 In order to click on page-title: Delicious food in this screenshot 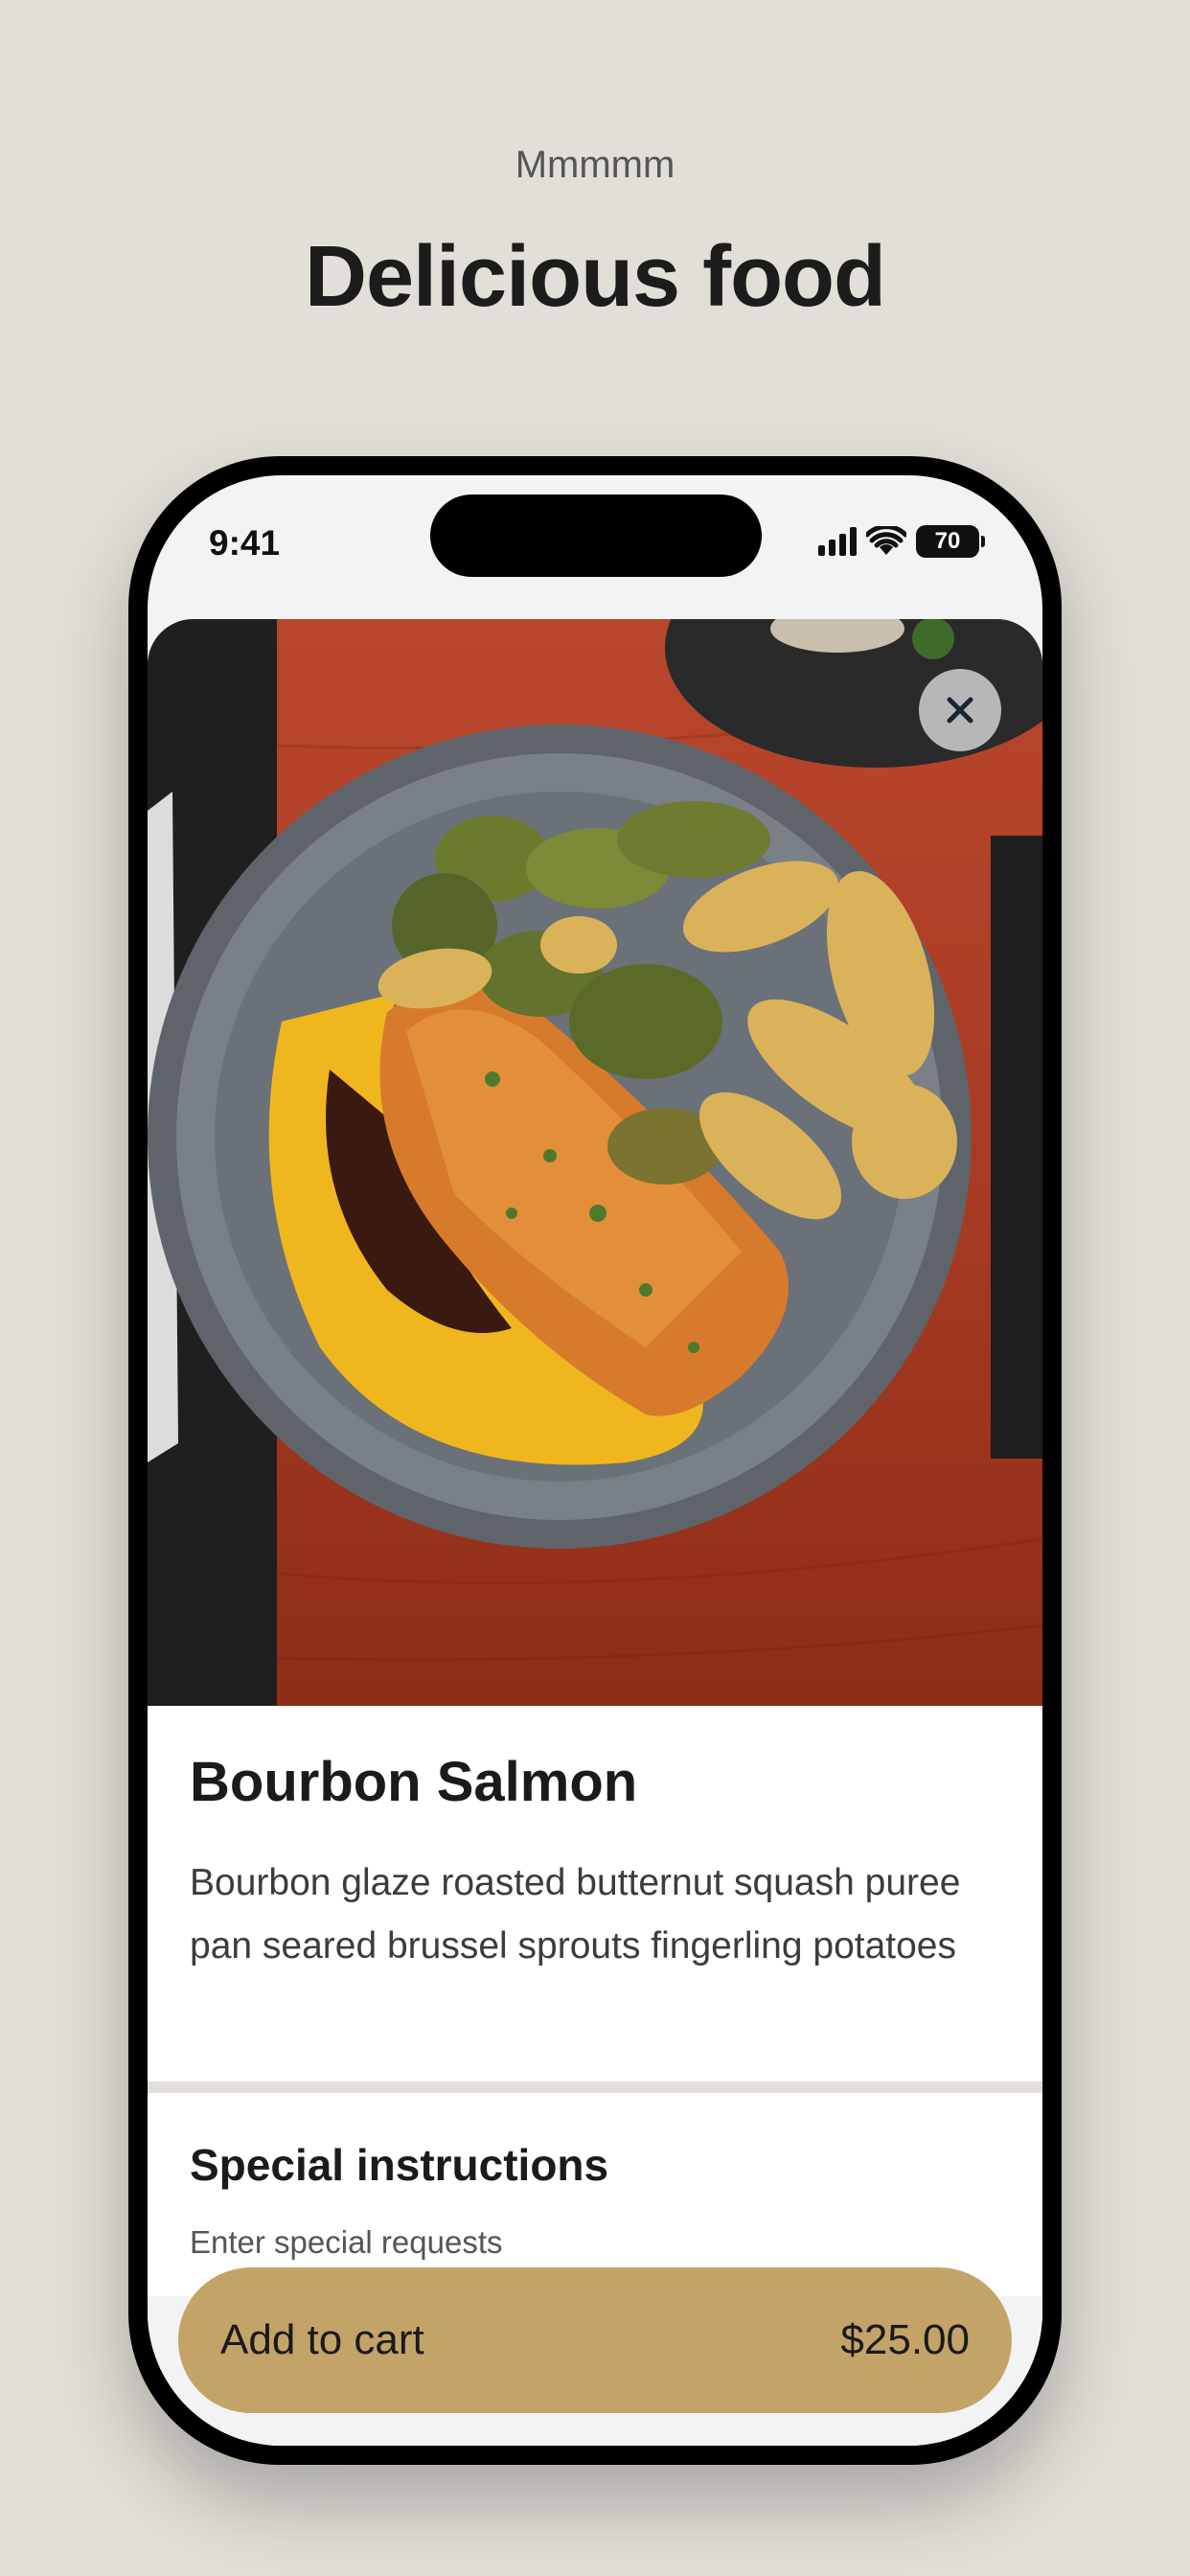, I will do `click(595, 277)`.